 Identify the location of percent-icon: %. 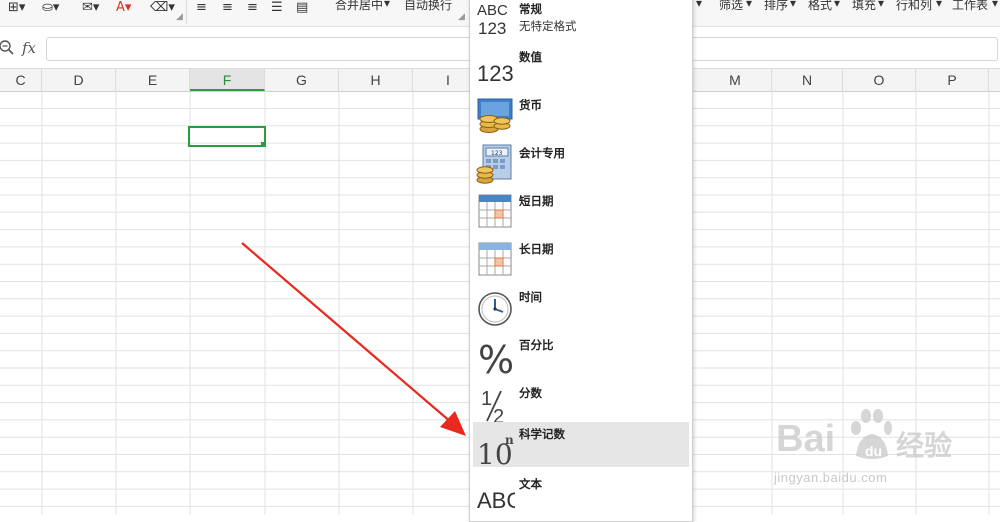
(496, 357).